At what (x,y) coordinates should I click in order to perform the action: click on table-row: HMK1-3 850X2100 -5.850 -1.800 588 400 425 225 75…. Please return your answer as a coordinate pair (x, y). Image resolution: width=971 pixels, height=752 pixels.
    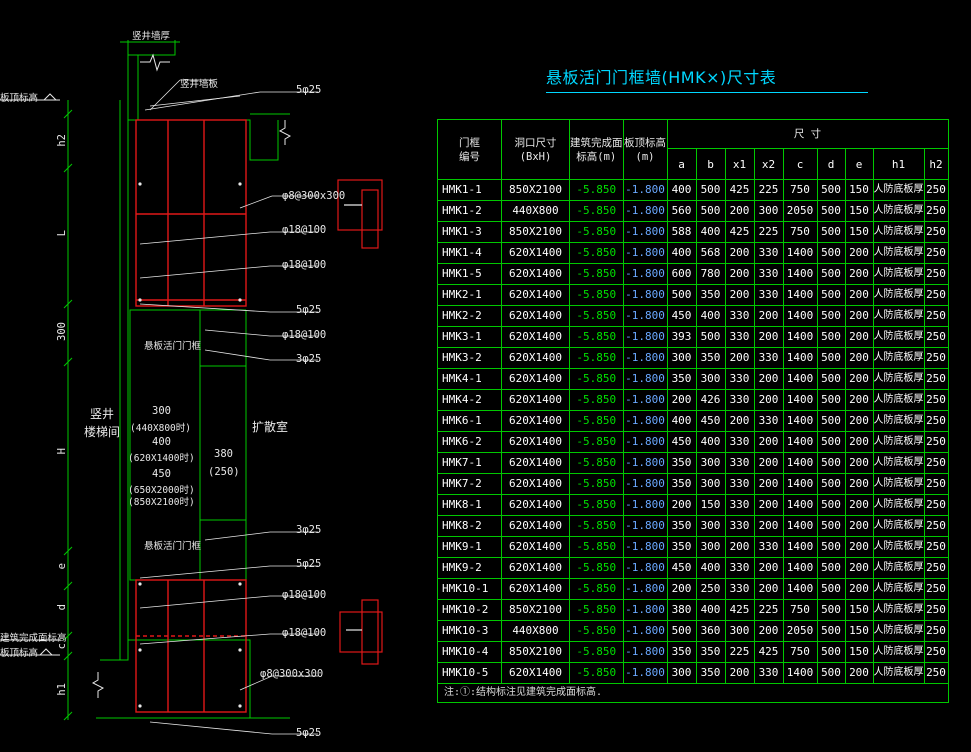
    Looking at the image, I should click on (693, 232).